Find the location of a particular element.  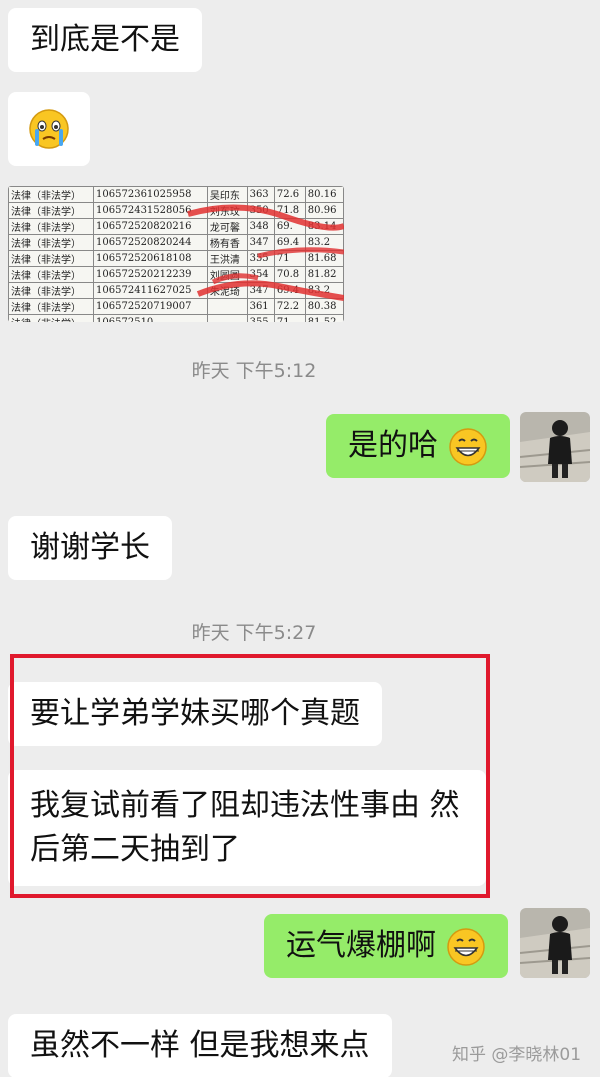

message-text: 虽然不一样 但是我想来点 is located at coordinates (200, 1045).